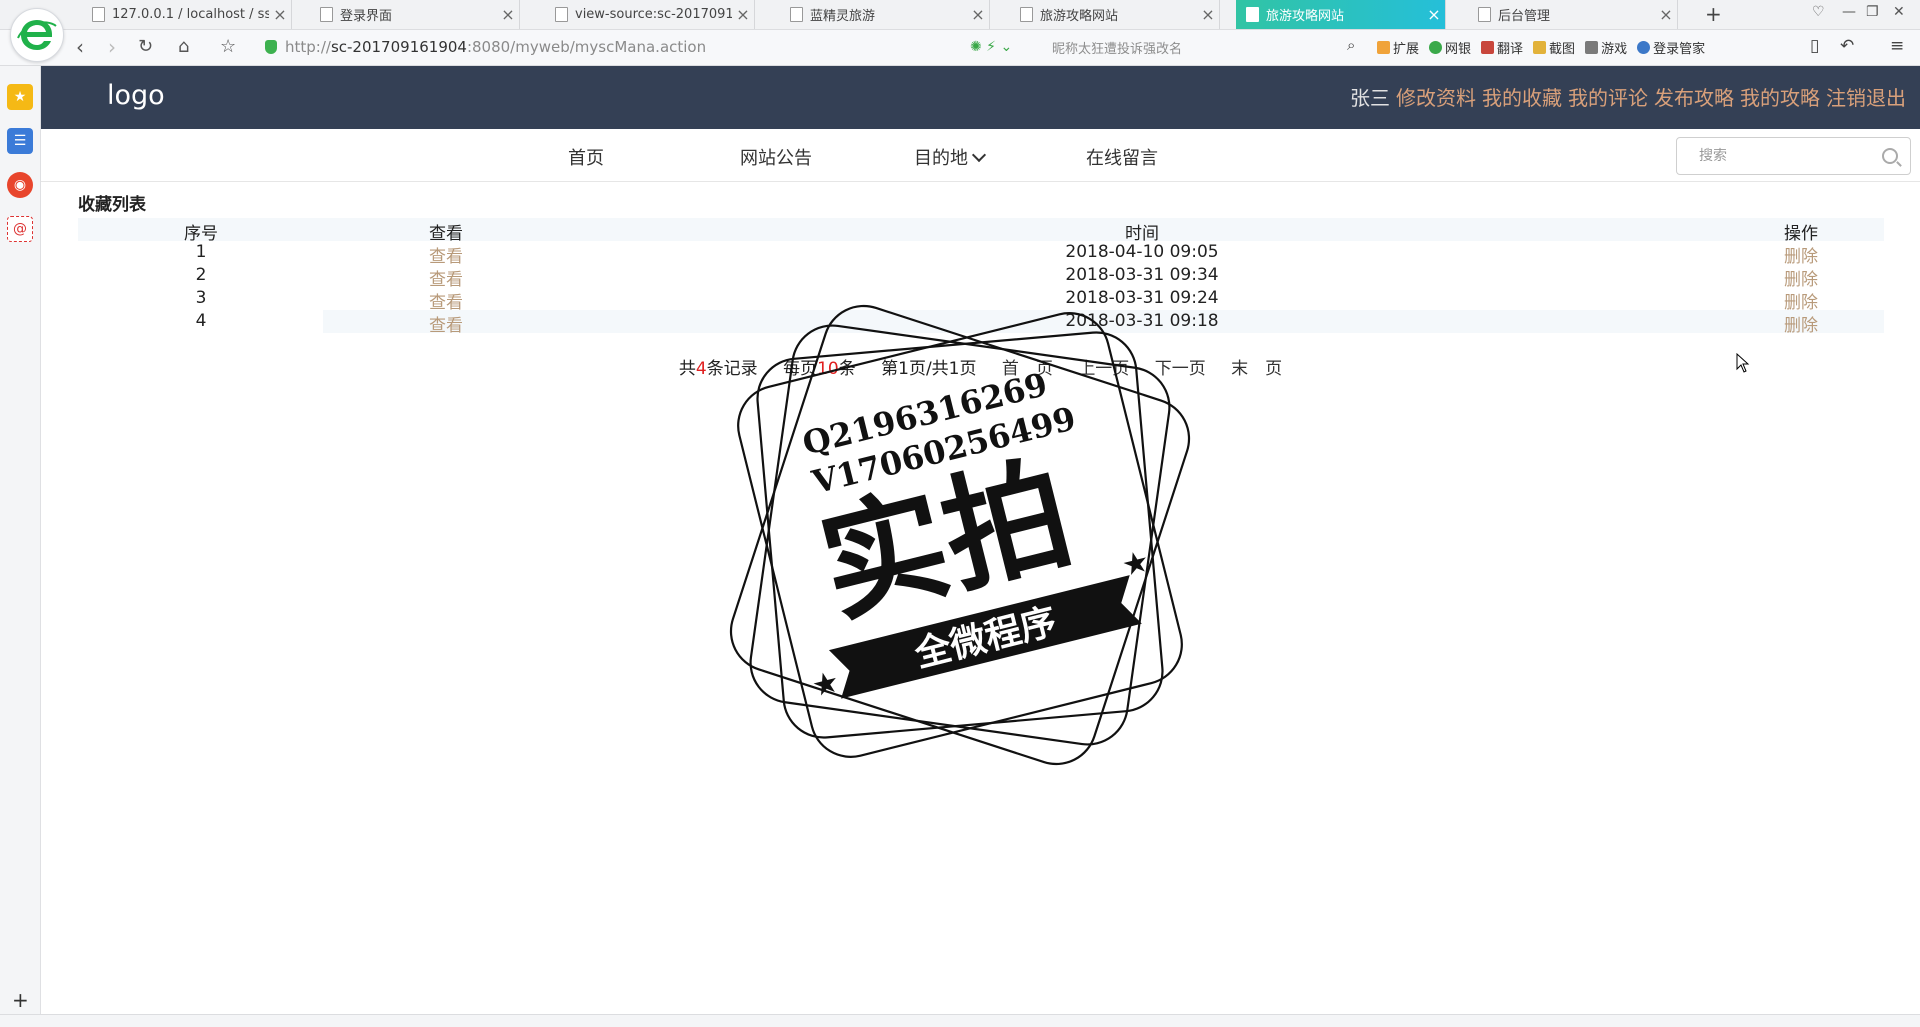 Image resolution: width=1920 pixels, height=1027 pixels. Describe the element at coordinates (415, 14) in the screenshot. I see `browser-tab-2: 登录界面 ×` at that location.